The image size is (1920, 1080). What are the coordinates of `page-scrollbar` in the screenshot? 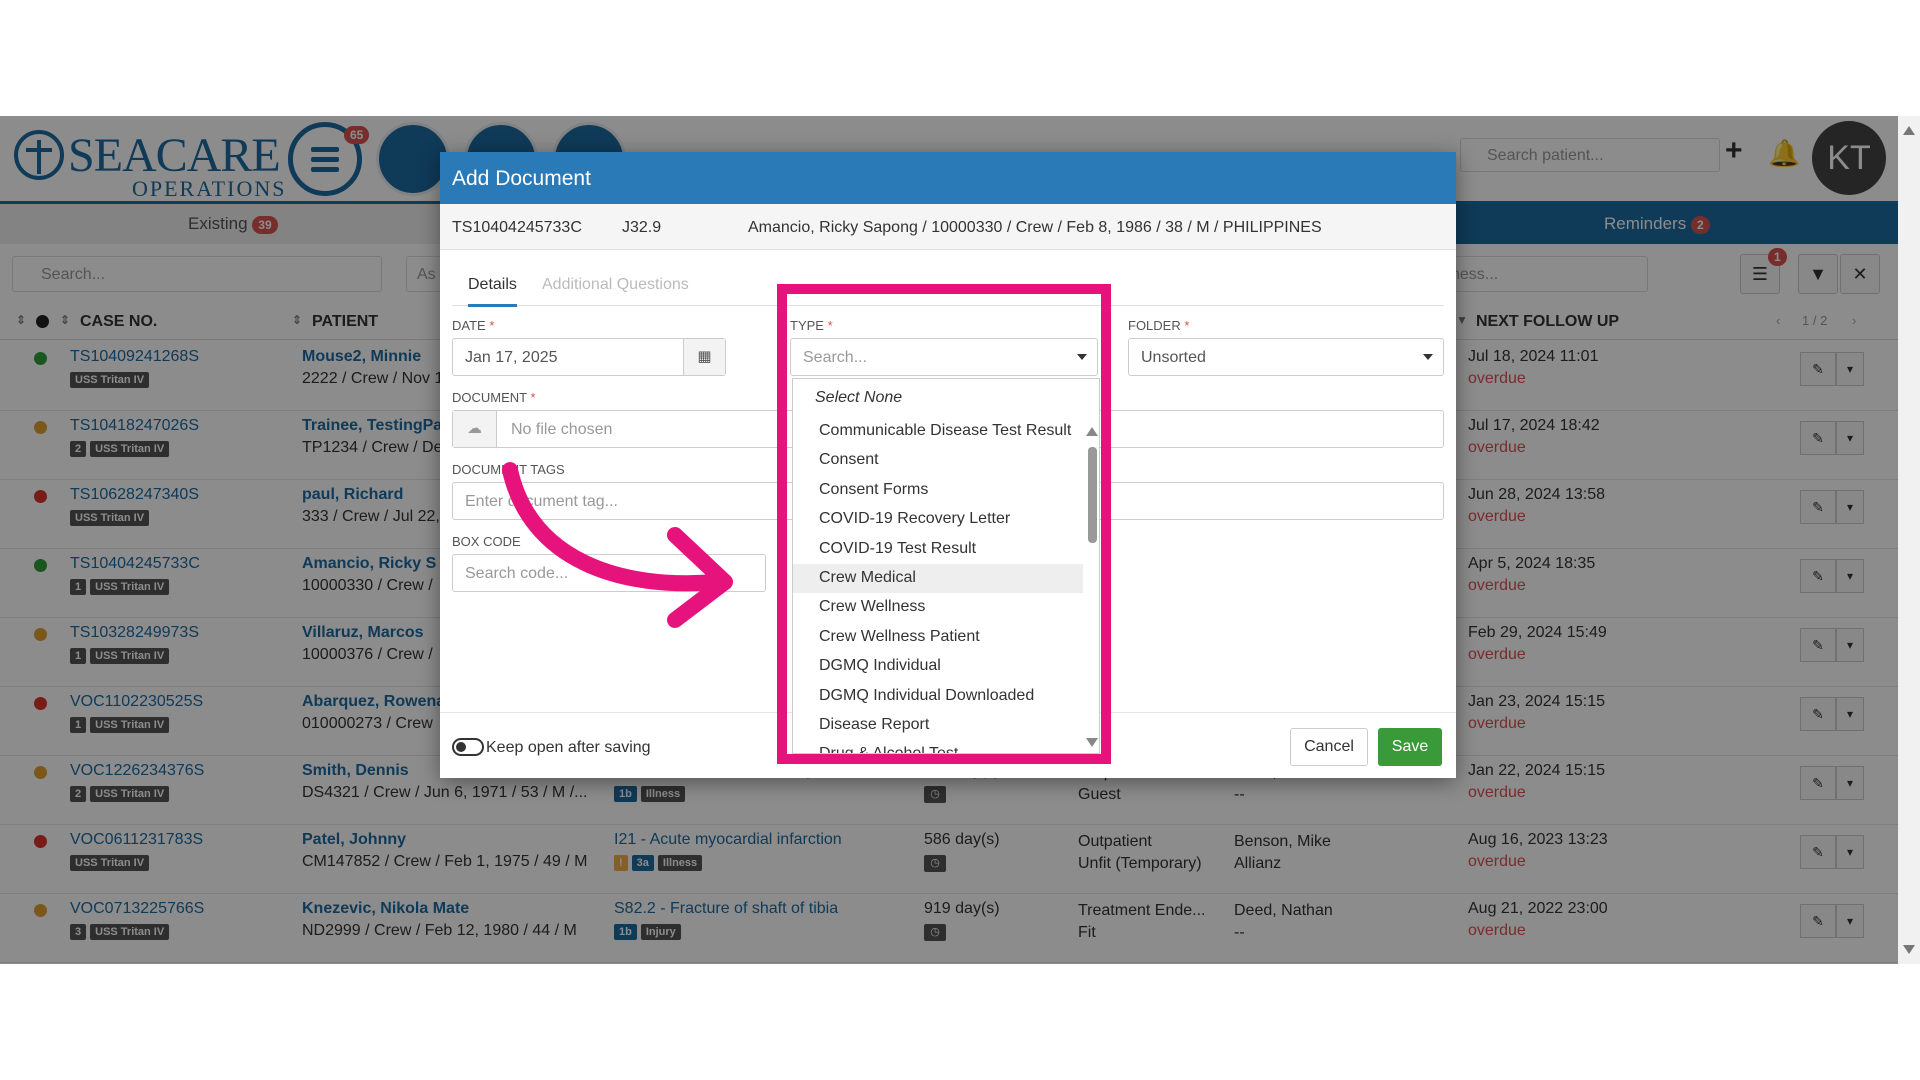 It's located at (1909, 540).